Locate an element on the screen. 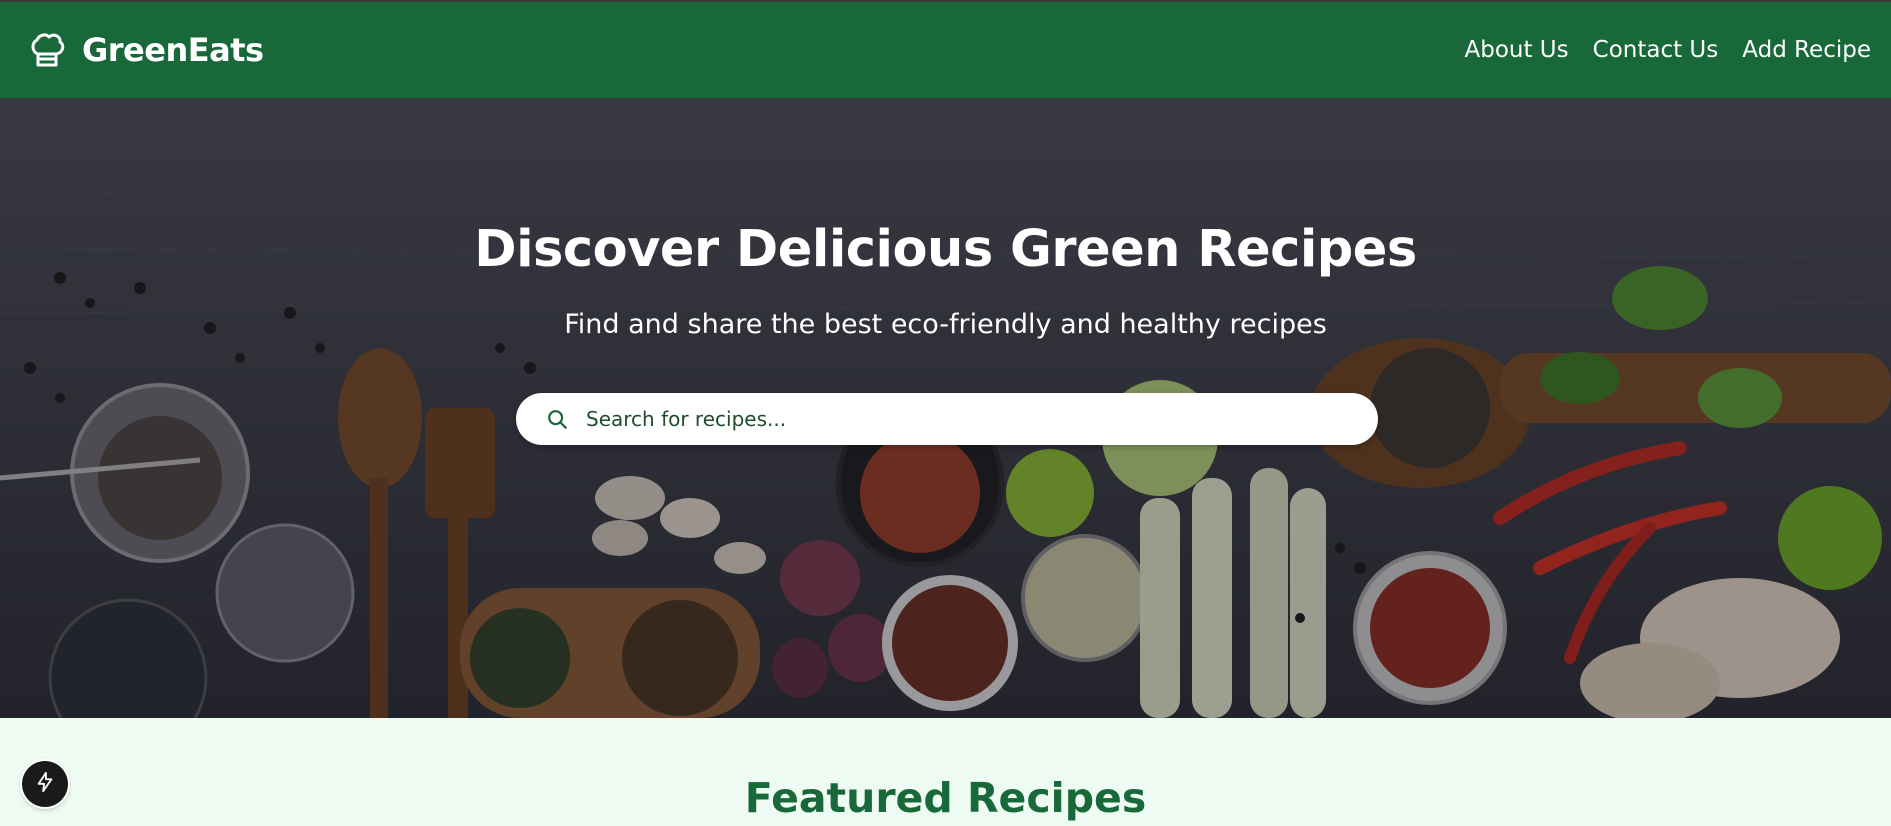 The height and width of the screenshot is (826, 1891). search-bar is located at coordinates (947, 419).